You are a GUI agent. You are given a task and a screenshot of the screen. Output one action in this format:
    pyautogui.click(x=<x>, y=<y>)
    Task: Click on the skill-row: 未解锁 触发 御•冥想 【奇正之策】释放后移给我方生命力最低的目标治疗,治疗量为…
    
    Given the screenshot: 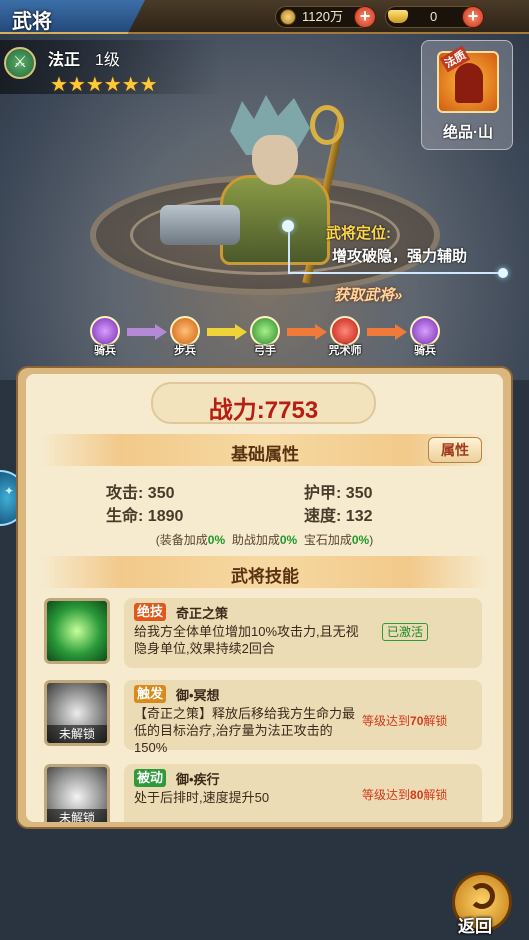 What is the action you would take?
    pyautogui.click(x=264, y=720)
    